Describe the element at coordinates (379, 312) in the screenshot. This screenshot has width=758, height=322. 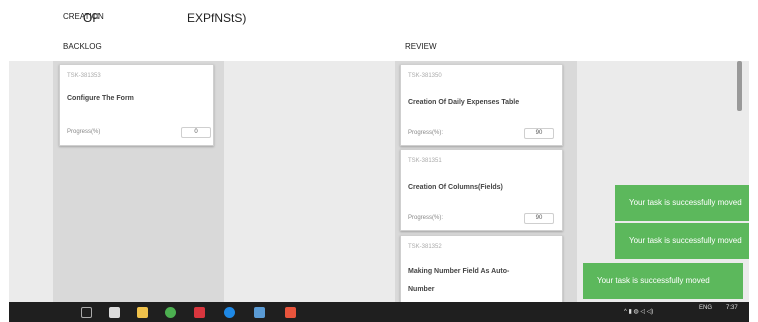
I see `windows-taskbar: ^ ▮ ◍ ◁ ◁) ENG 7:37` at that location.